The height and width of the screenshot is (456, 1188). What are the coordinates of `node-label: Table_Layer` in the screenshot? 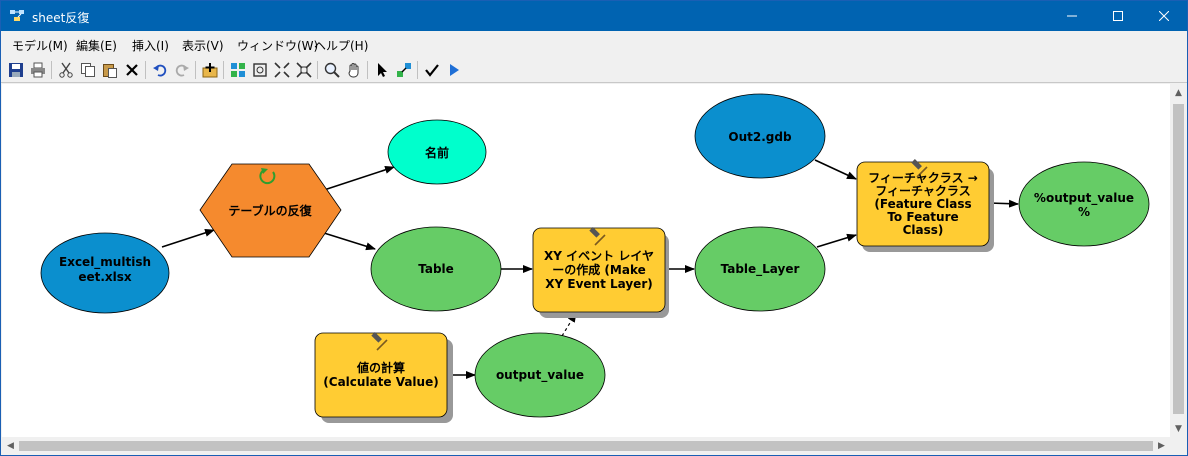 It's located at (760, 269).